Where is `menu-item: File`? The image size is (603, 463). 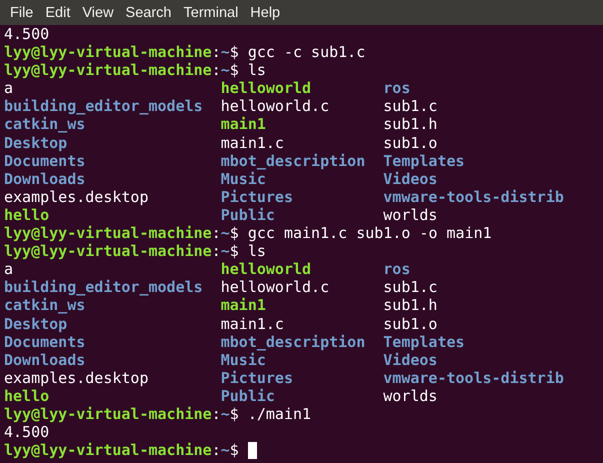 menu-item: File is located at coordinates (22, 13).